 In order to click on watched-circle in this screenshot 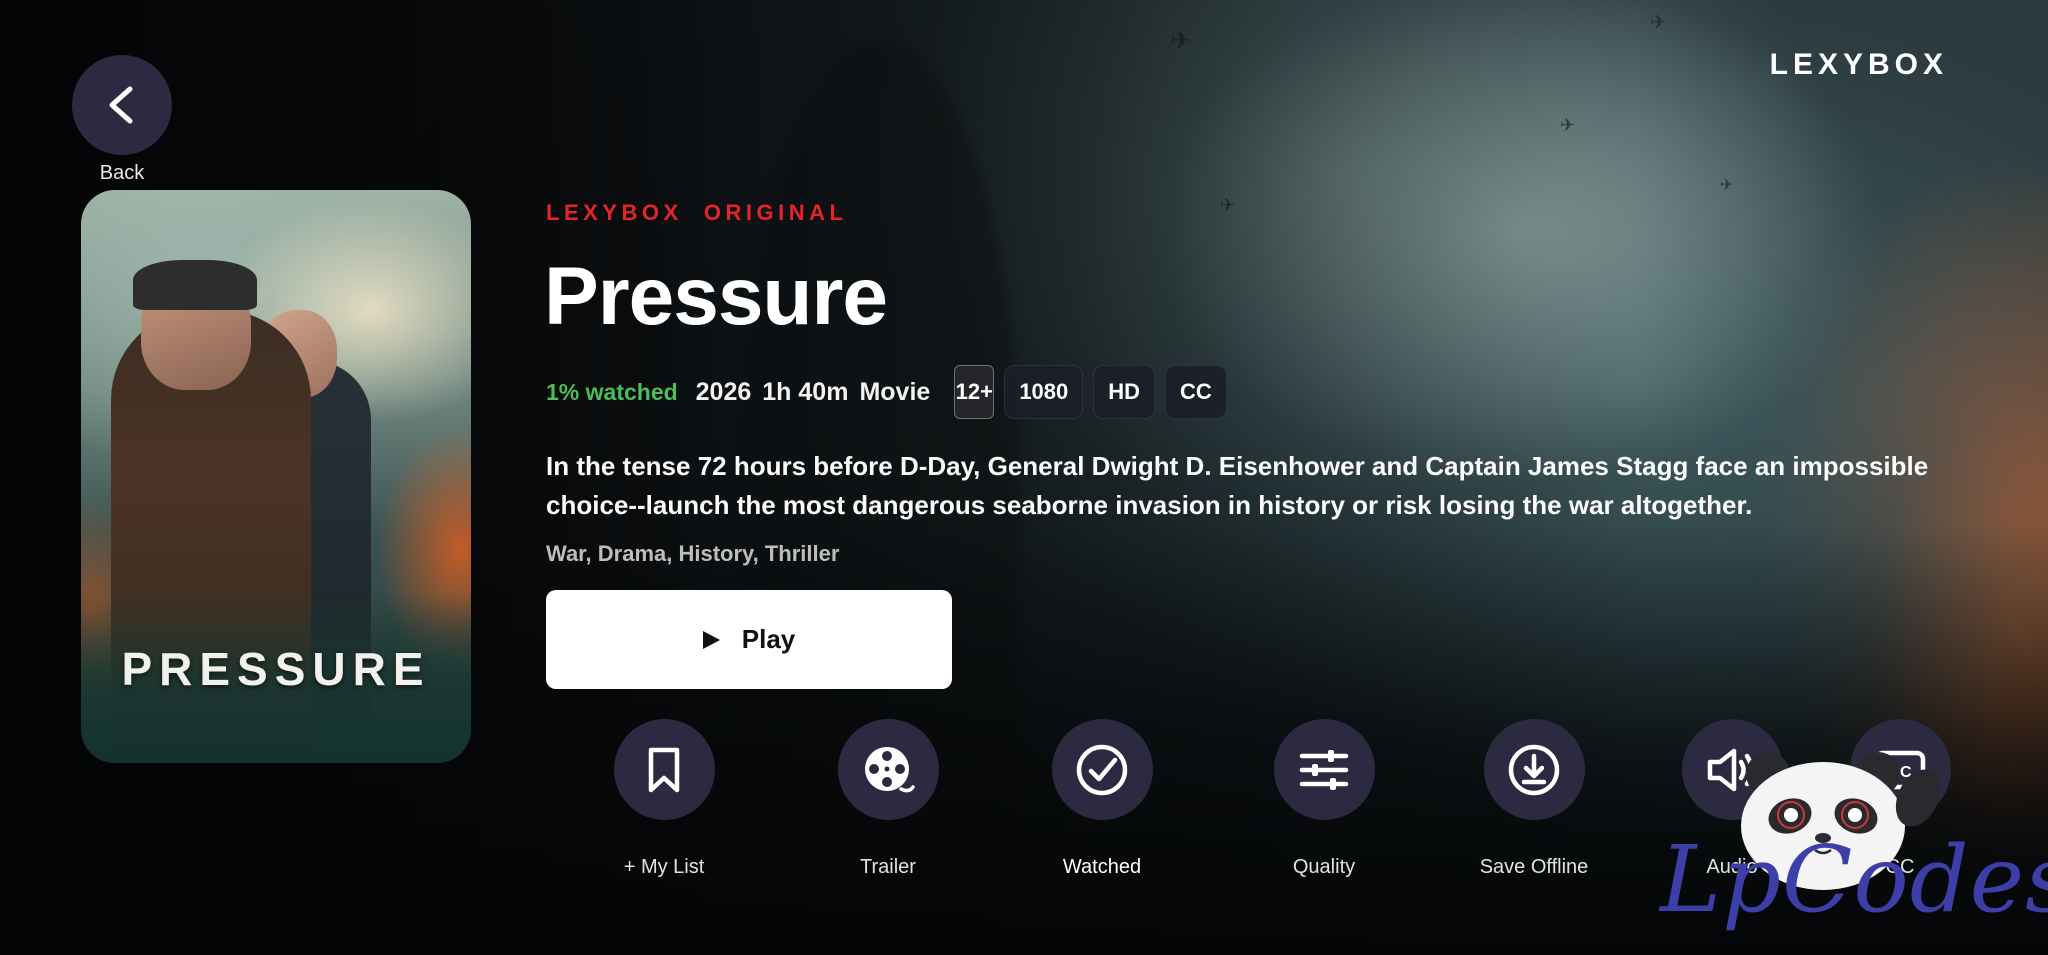, I will do `click(1102, 769)`.